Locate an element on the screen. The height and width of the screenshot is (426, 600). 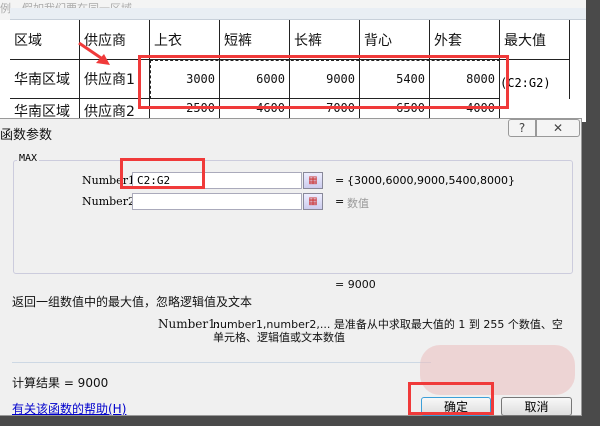
number2-input is located at coordinates (217, 201).